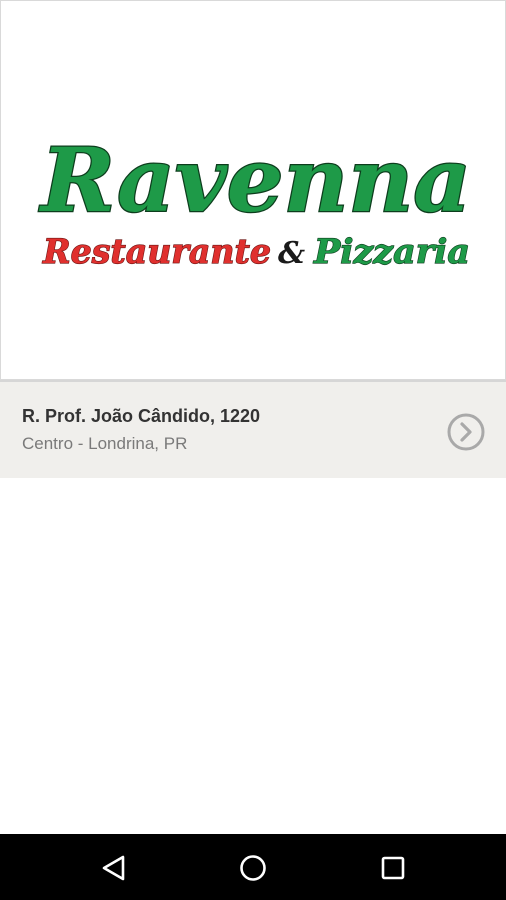 Image resolution: width=506 pixels, height=900 pixels. Describe the element at coordinates (141, 416) in the screenshot. I see `address-street: R. Prof. João Cândido, 1220` at that location.